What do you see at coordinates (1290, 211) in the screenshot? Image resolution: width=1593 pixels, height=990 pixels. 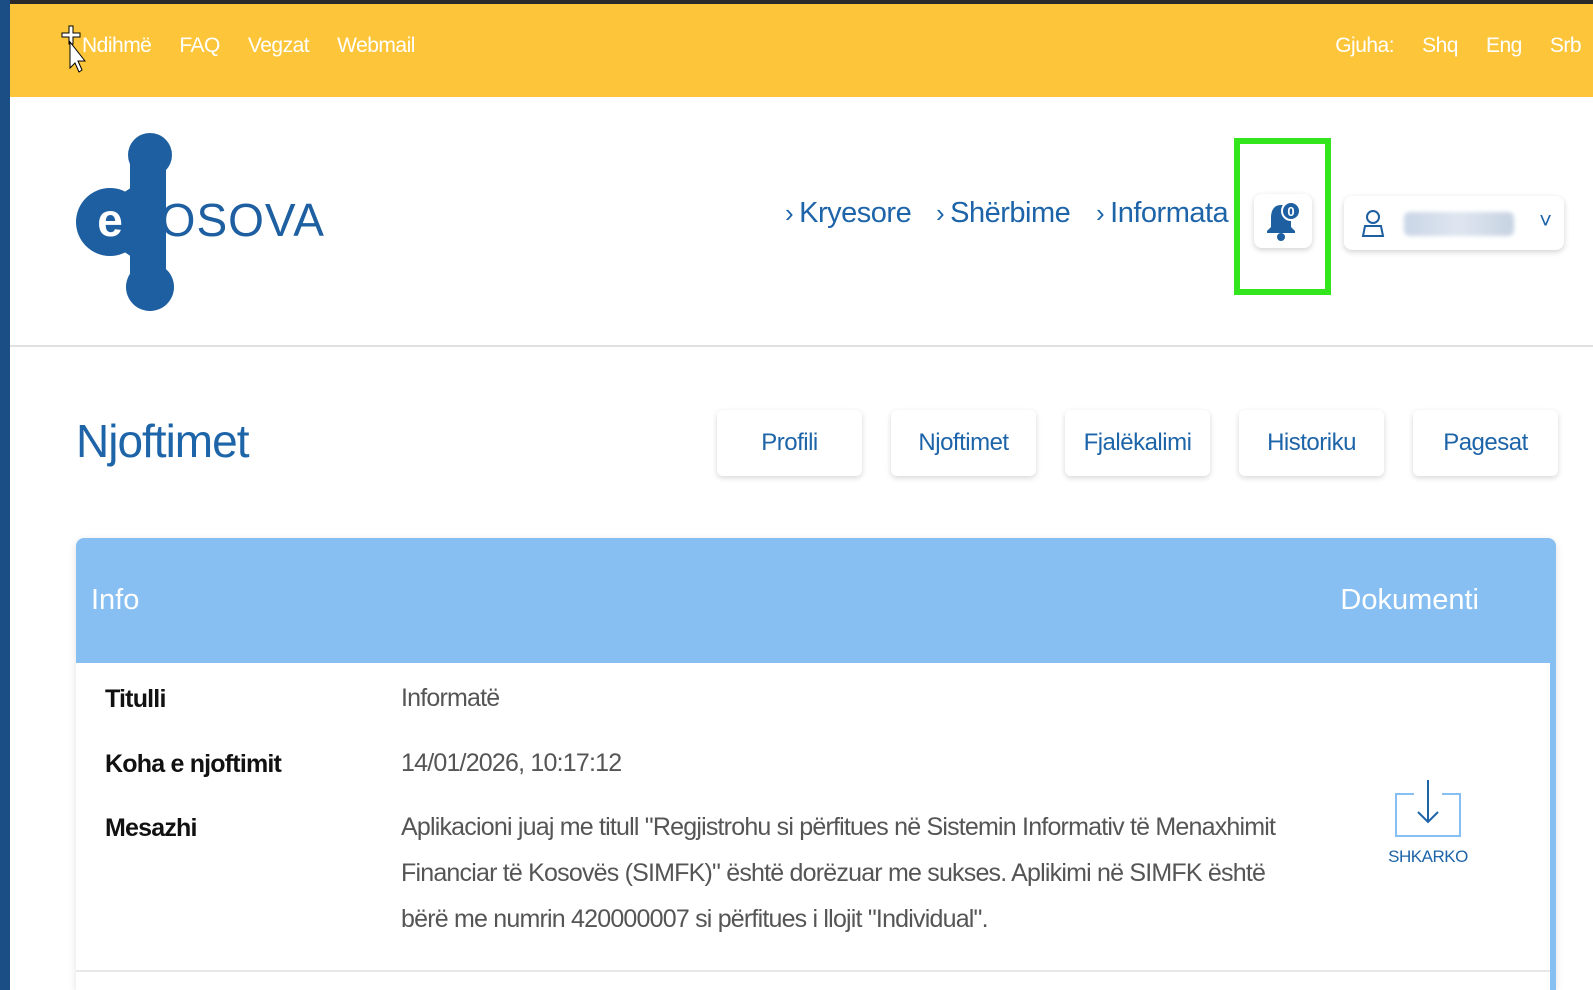 I see `notification-count: 0` at bounding box center [1290, 211].